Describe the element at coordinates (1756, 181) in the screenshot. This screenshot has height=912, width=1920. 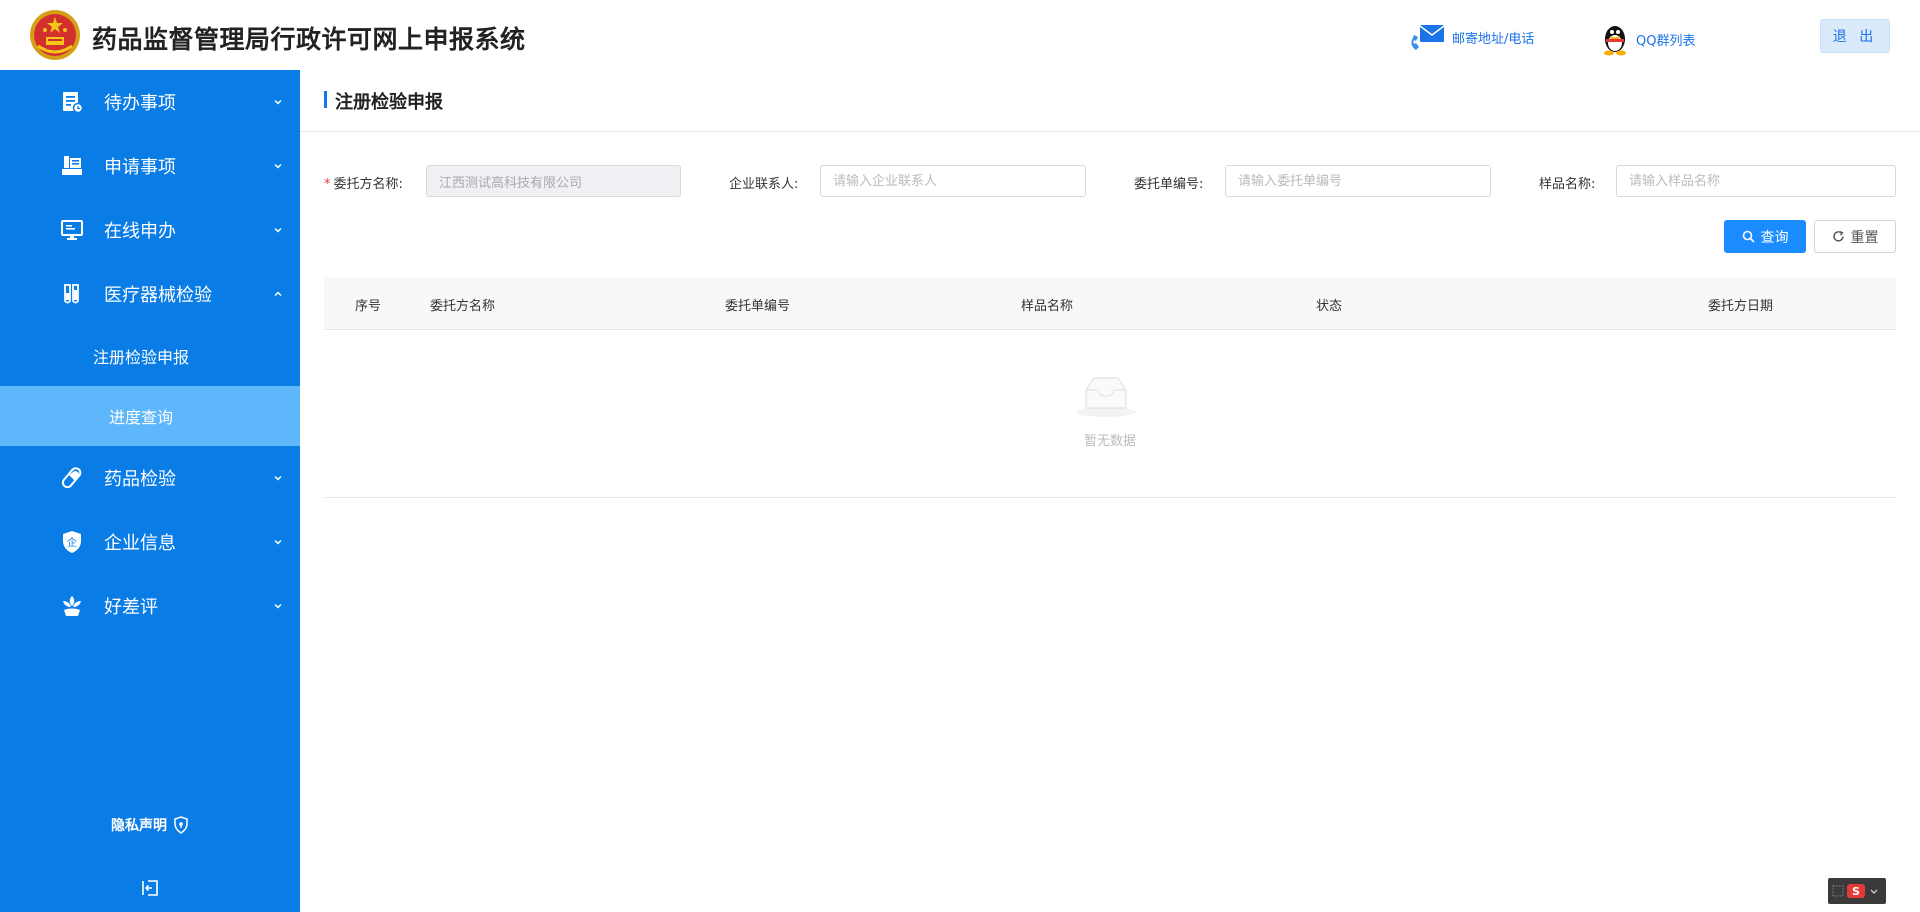
I see `sample-name-input` at that location.